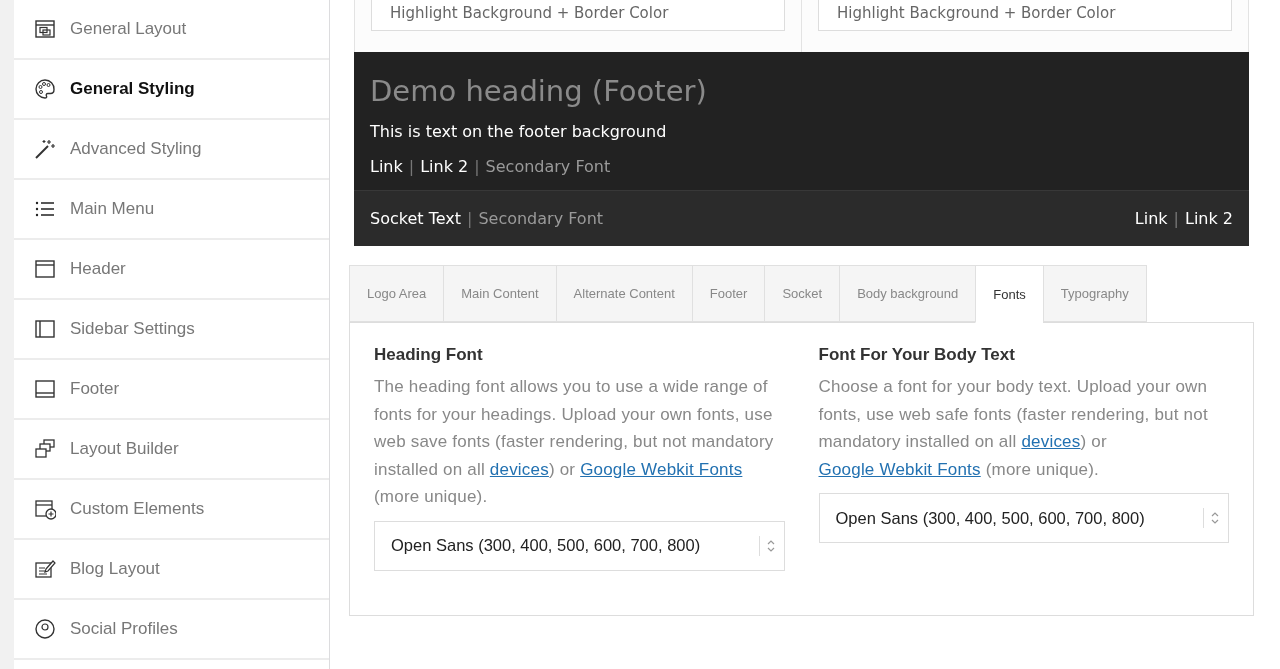 The height and width of the screenshot is (669, 1280). What do you see at coordinates (171, 90) in the screenshot?
I see `sidebar-item: General Styling` at bounding box center [171, 90].